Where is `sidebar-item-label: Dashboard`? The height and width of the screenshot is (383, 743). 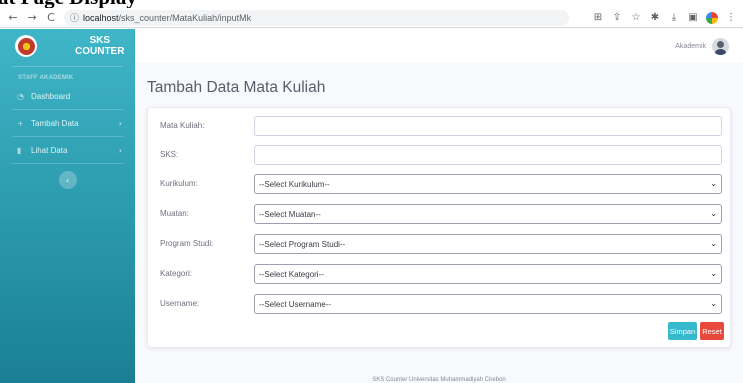
sidebar-item-label: Dashboard is located at coordinates (51, 96).